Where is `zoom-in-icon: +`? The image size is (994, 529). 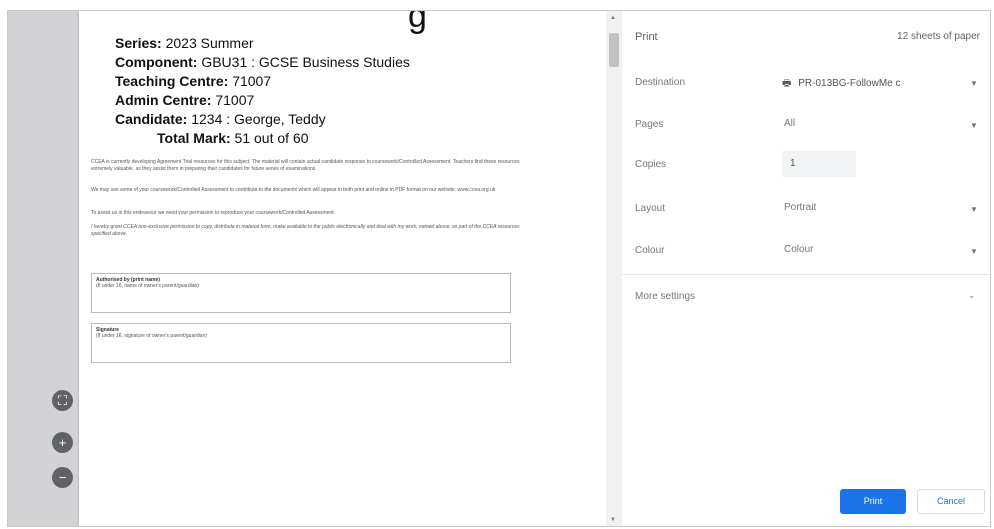
zoom-in-icon: + is located at coordinates (62, 442).